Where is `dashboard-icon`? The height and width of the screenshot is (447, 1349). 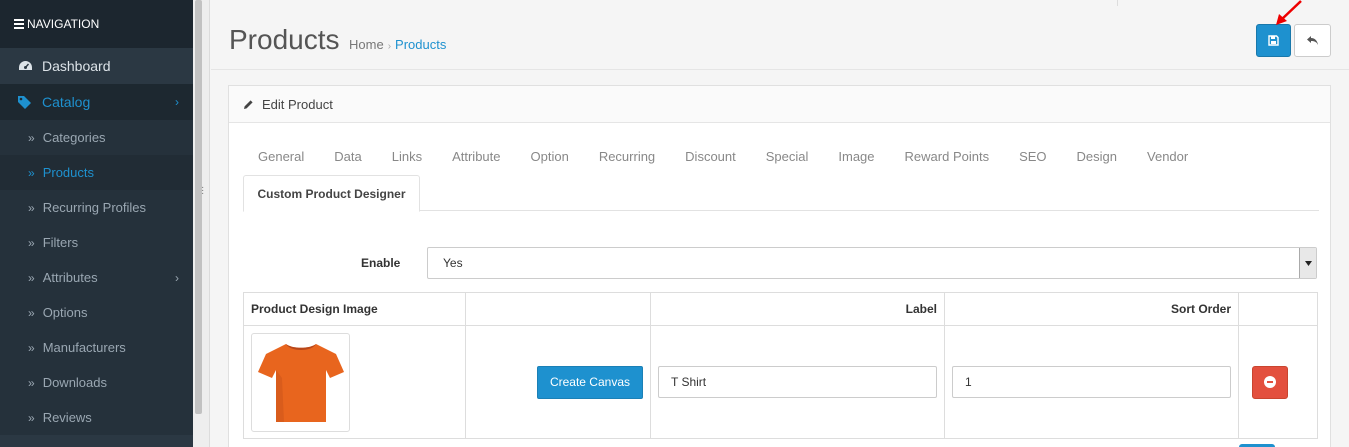
dashboard-icon is located at coordinates (25, 66).